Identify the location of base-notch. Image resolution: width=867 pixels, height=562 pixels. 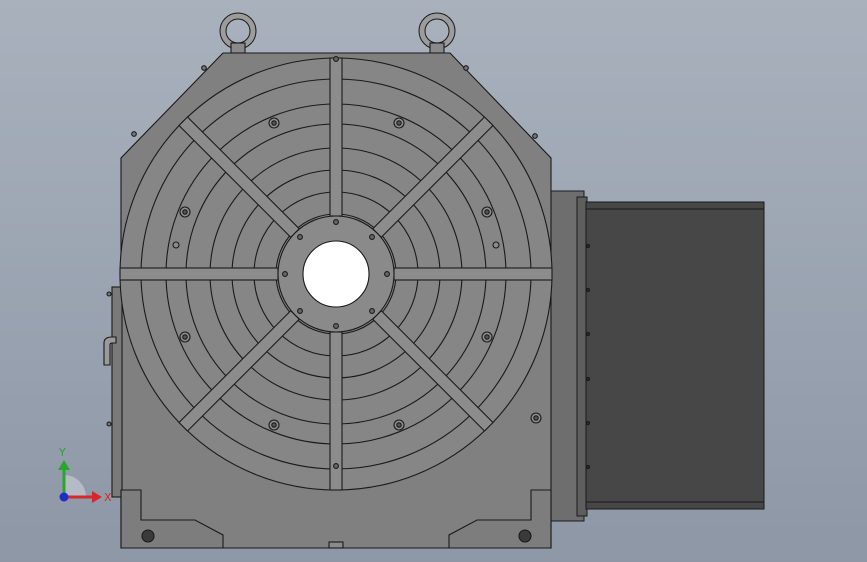
(336, 545).